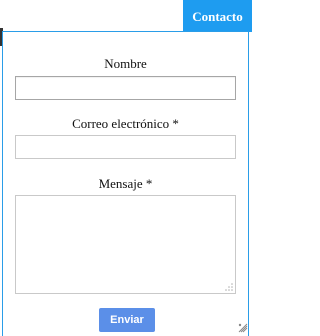 Image resolution: width=320 pixels, height=336 pixels. Describe the element at coordinates (243, 328) in the screenshot. I see `drag-handle-icon` at that location.